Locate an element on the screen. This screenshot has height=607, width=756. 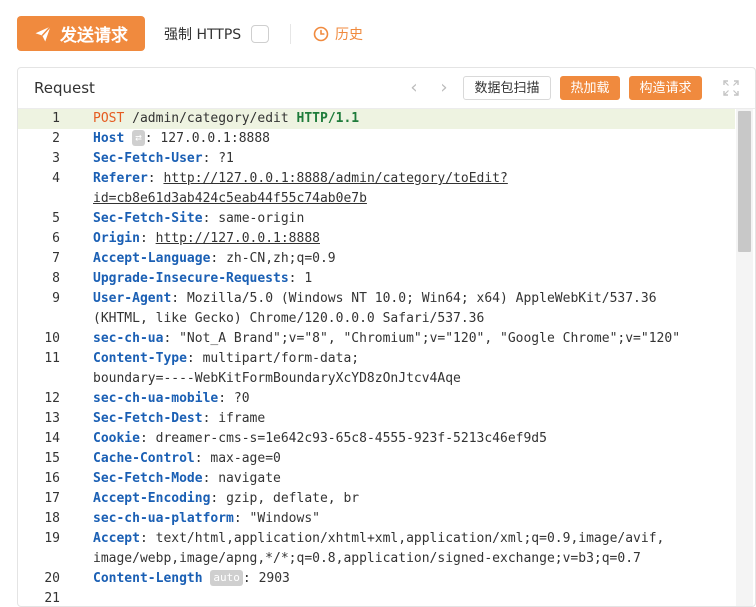
header-name: sec-ch-ua-mobile is located at coordinates (156, 398).